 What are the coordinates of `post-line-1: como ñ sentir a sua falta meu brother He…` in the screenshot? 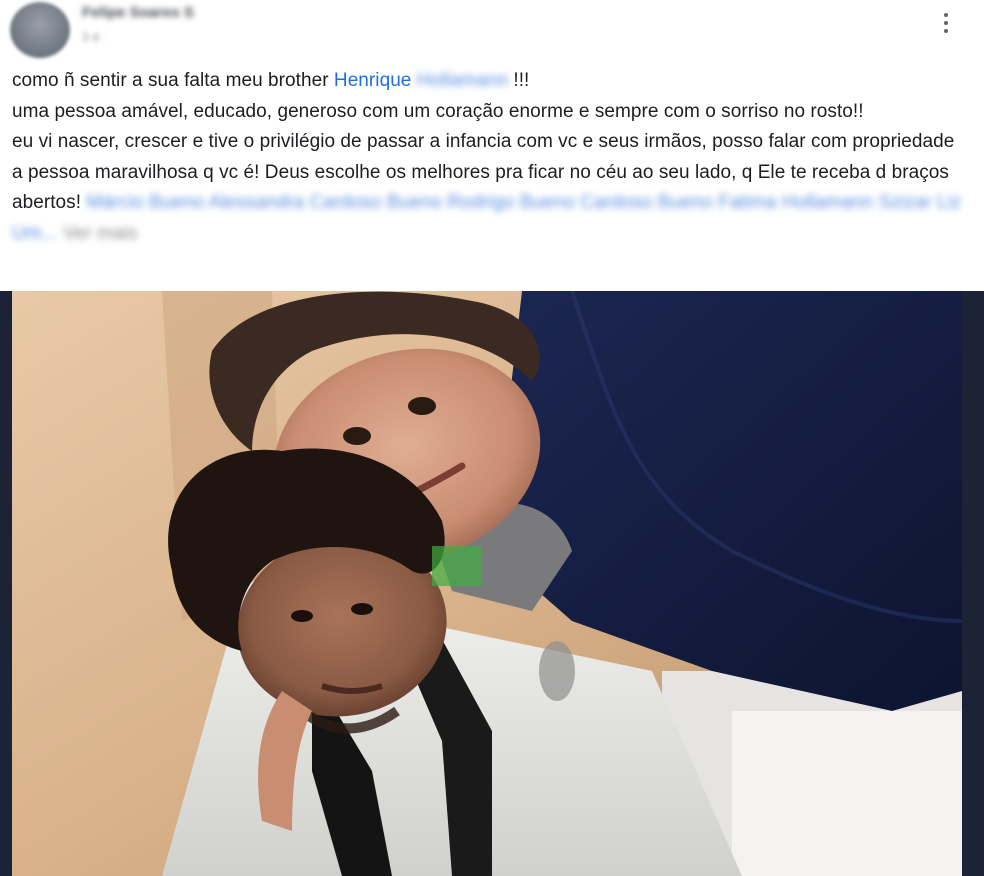 It's located at (487, 81).